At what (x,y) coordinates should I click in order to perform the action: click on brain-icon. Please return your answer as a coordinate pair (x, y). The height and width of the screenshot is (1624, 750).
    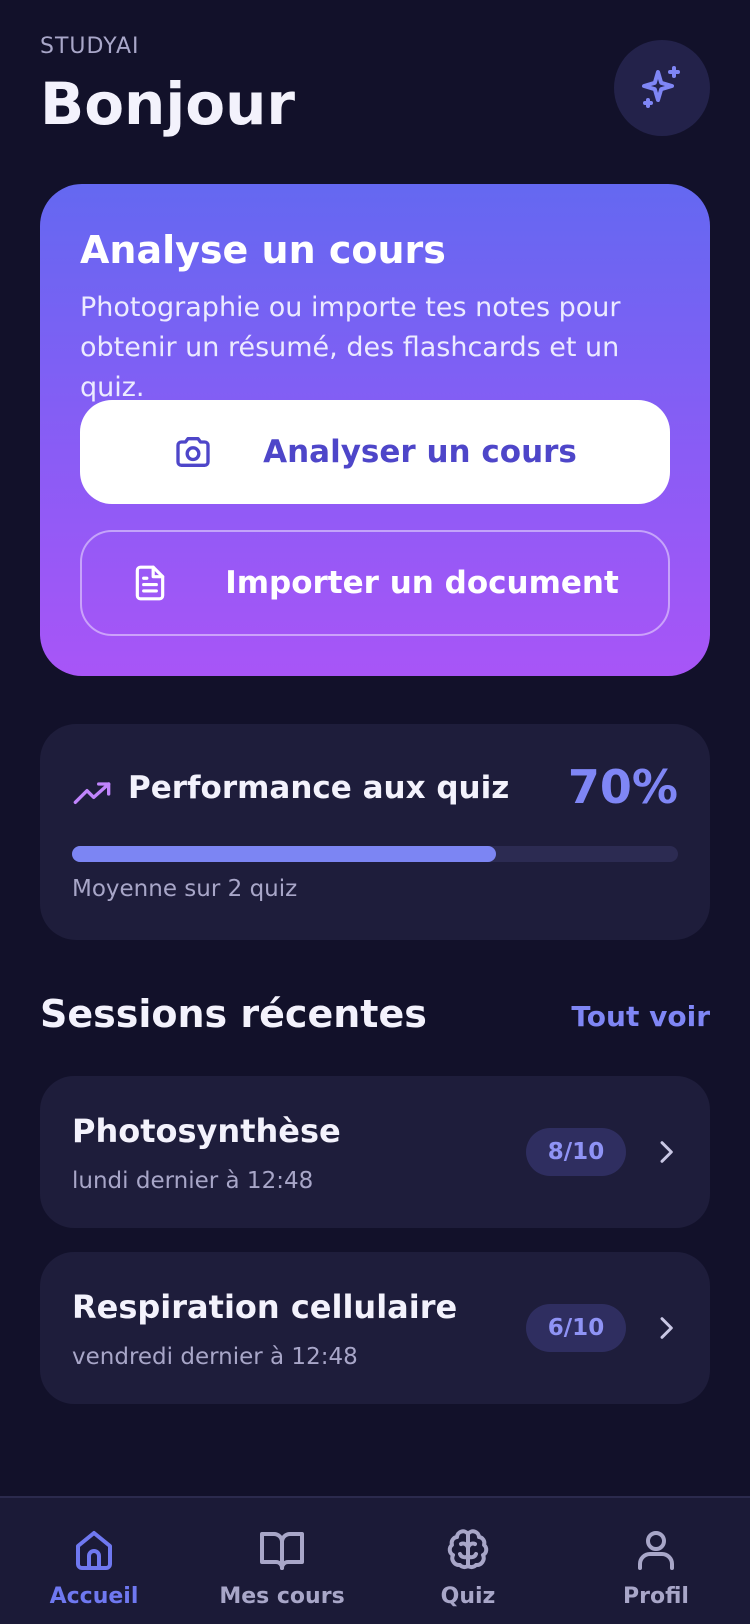
    Looking at the image, I should click on (468, 1549).